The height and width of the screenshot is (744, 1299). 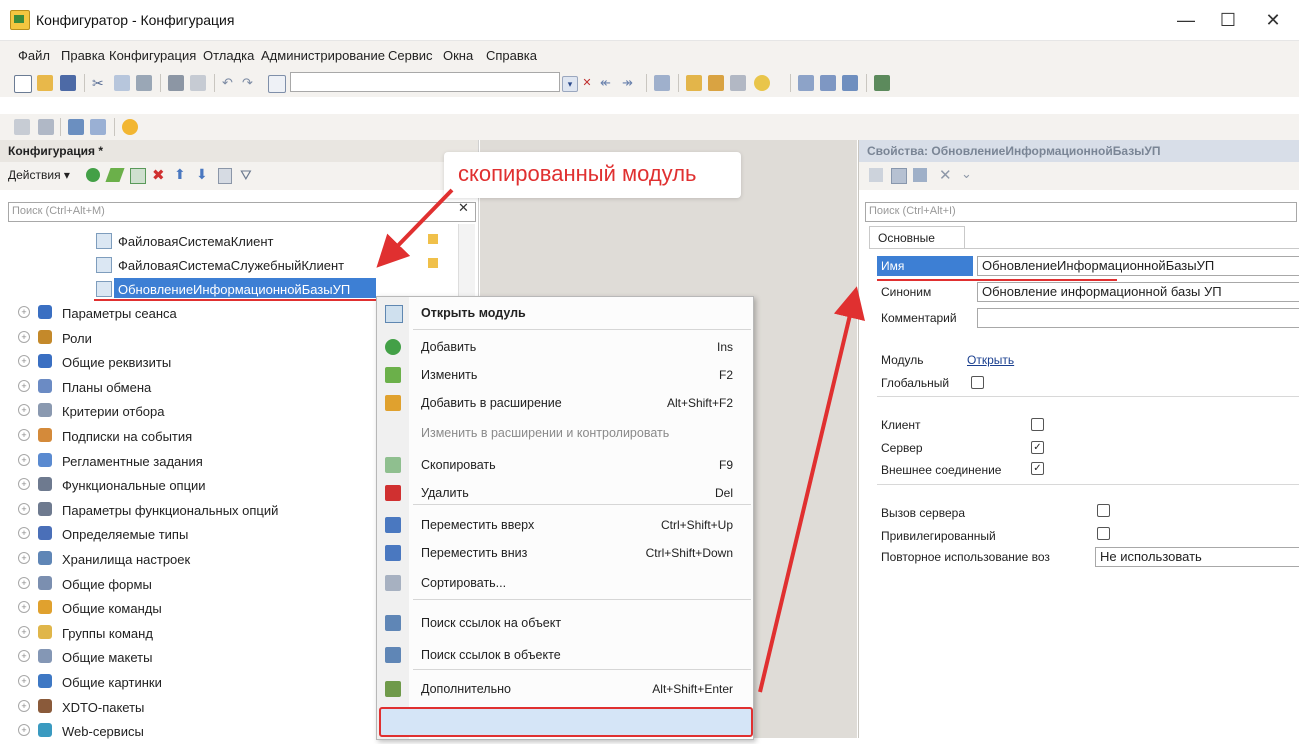 I want to click on privileged-checkbox, so click(x=1103, y=533).